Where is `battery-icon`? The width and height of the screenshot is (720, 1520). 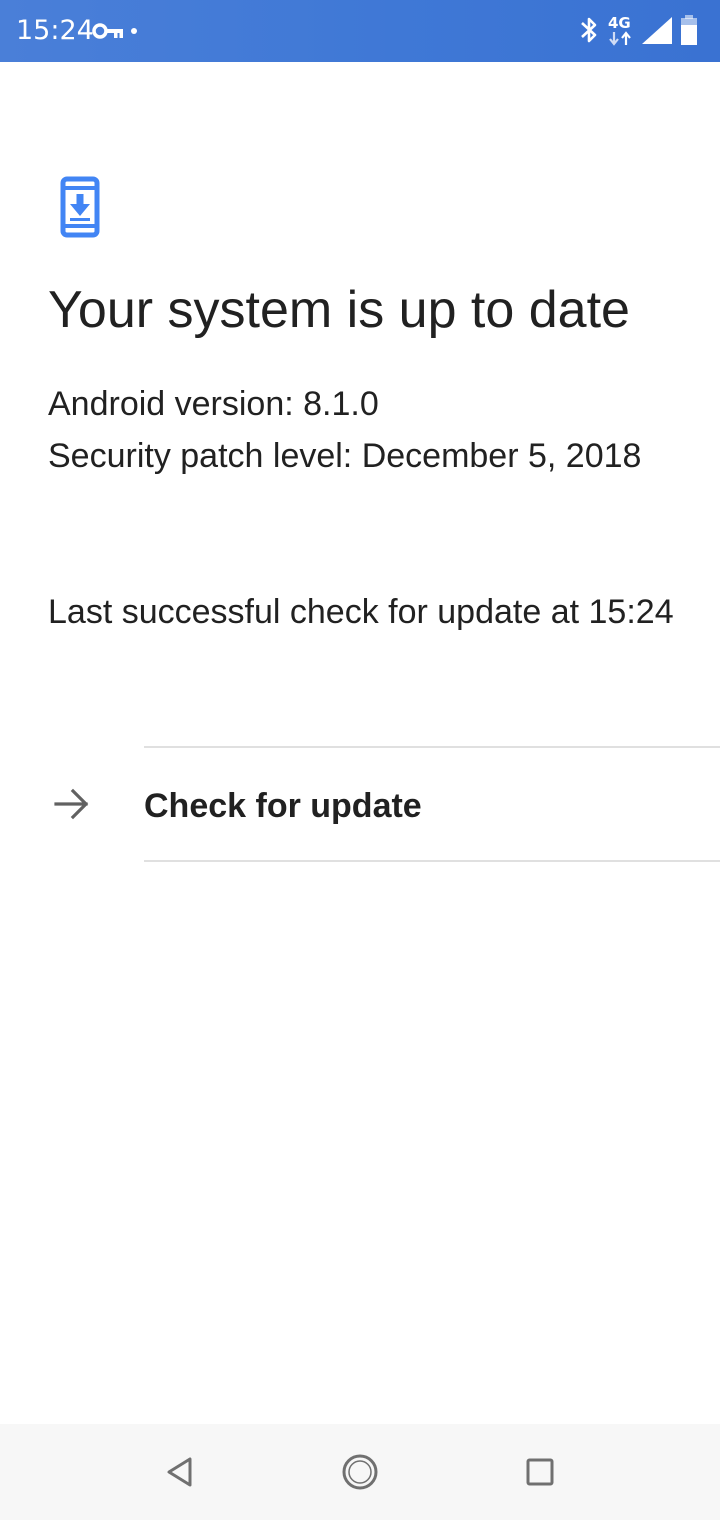
battery-icon is located at coordinates (689, 30).